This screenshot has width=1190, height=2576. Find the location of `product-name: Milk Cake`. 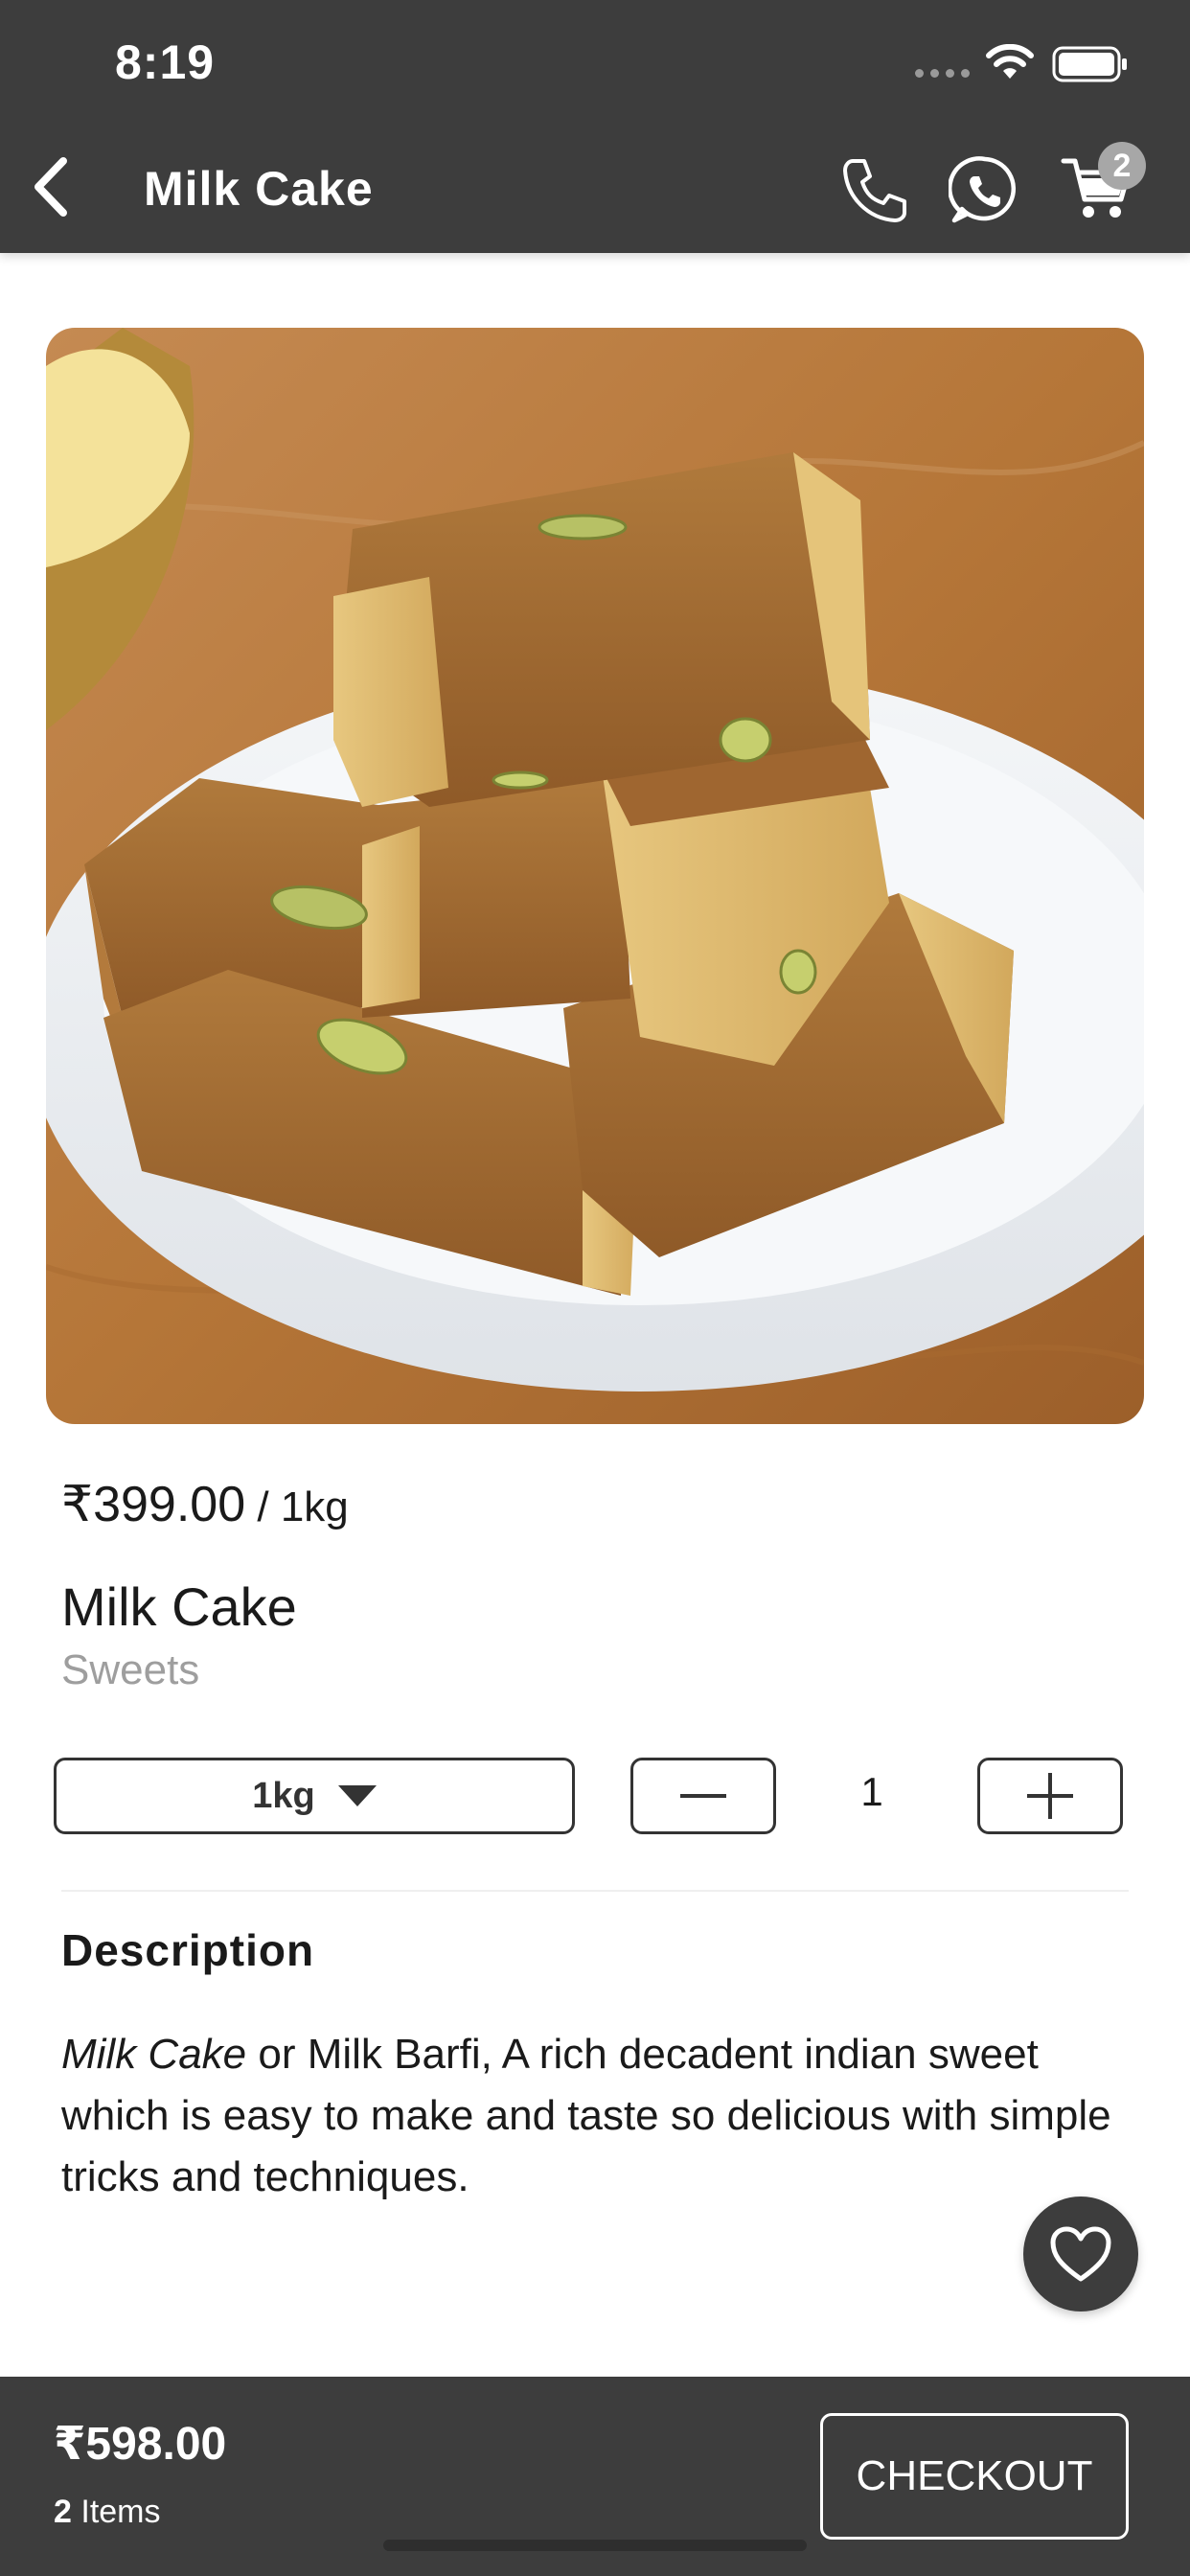

product-name: Milk Cake is located at coordinates (179, 1606).